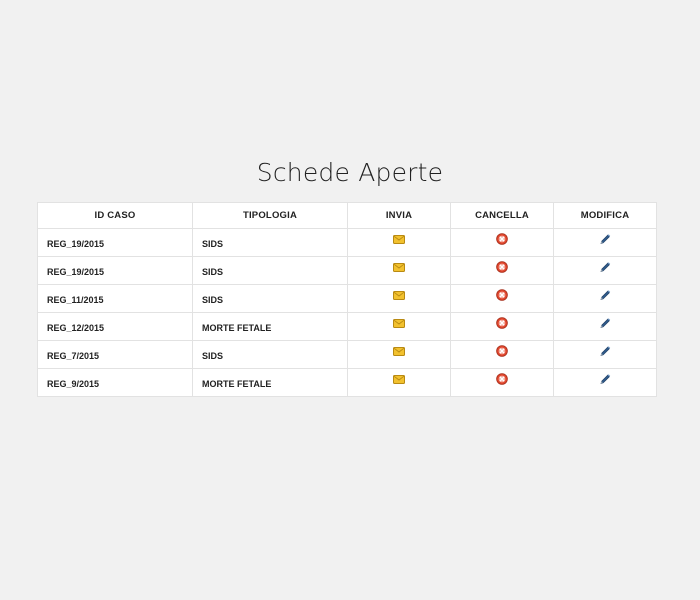 This screenshot has height=600, width=700. What do you see at coordinates (115, 215) in the screenshot?
I see `header-id-caso: ID CASO` at bounding box center [115, 215].